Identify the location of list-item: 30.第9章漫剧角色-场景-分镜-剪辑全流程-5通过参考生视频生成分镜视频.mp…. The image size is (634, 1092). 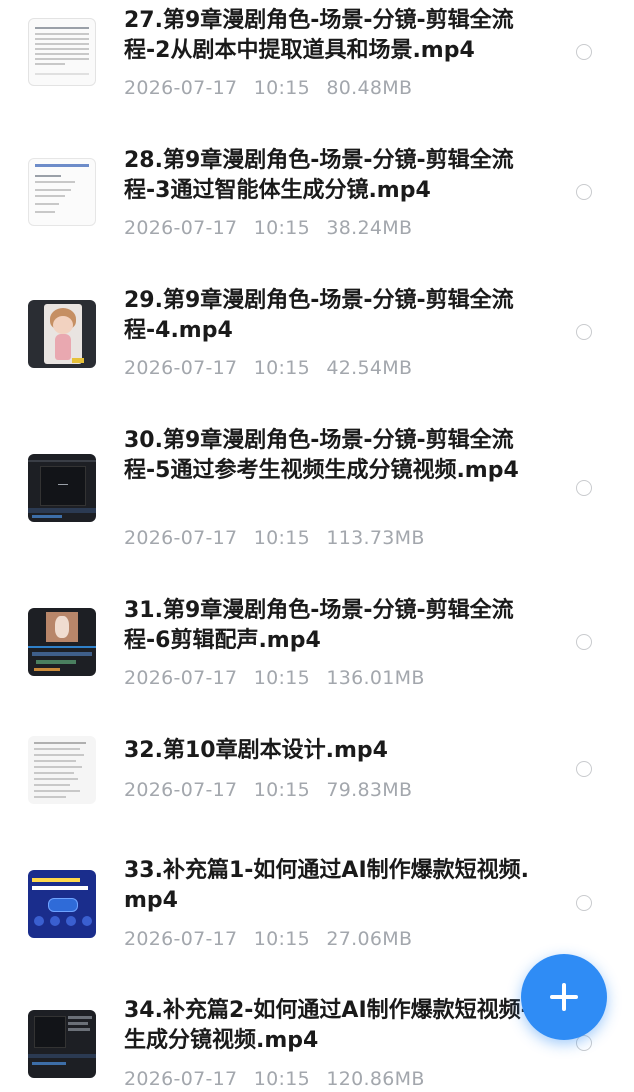
(317, 495).